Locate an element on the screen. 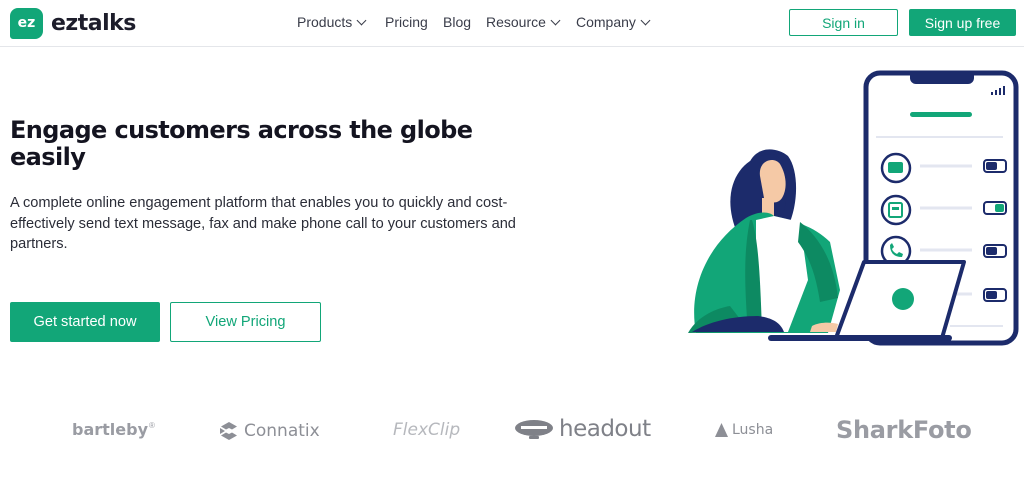 This screenshot has width=1024, height=477. nav-item-label: Resource is located at coordinates (516, 22).